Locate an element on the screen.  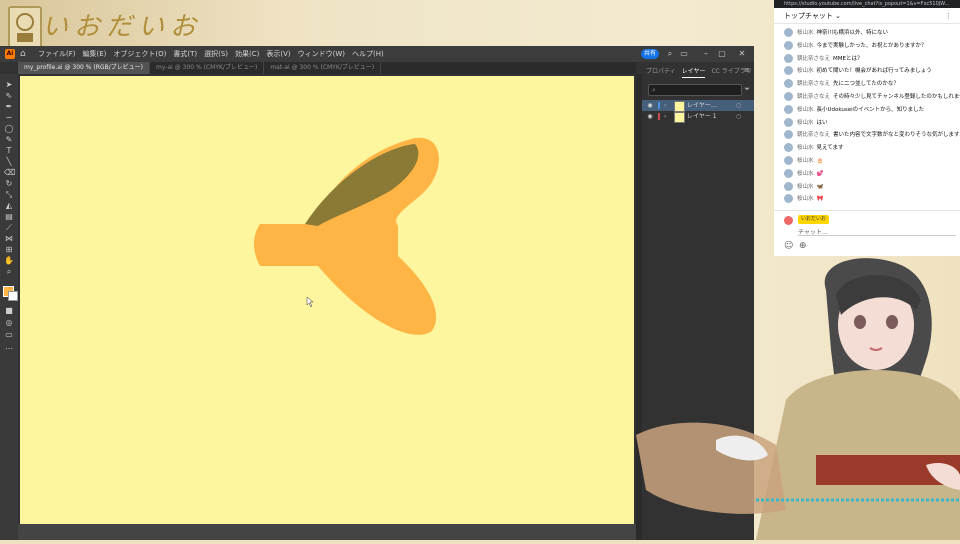
message-text: 初めて聞いた！機会があれば行ってみましょう is located at coordinates (874, 71).